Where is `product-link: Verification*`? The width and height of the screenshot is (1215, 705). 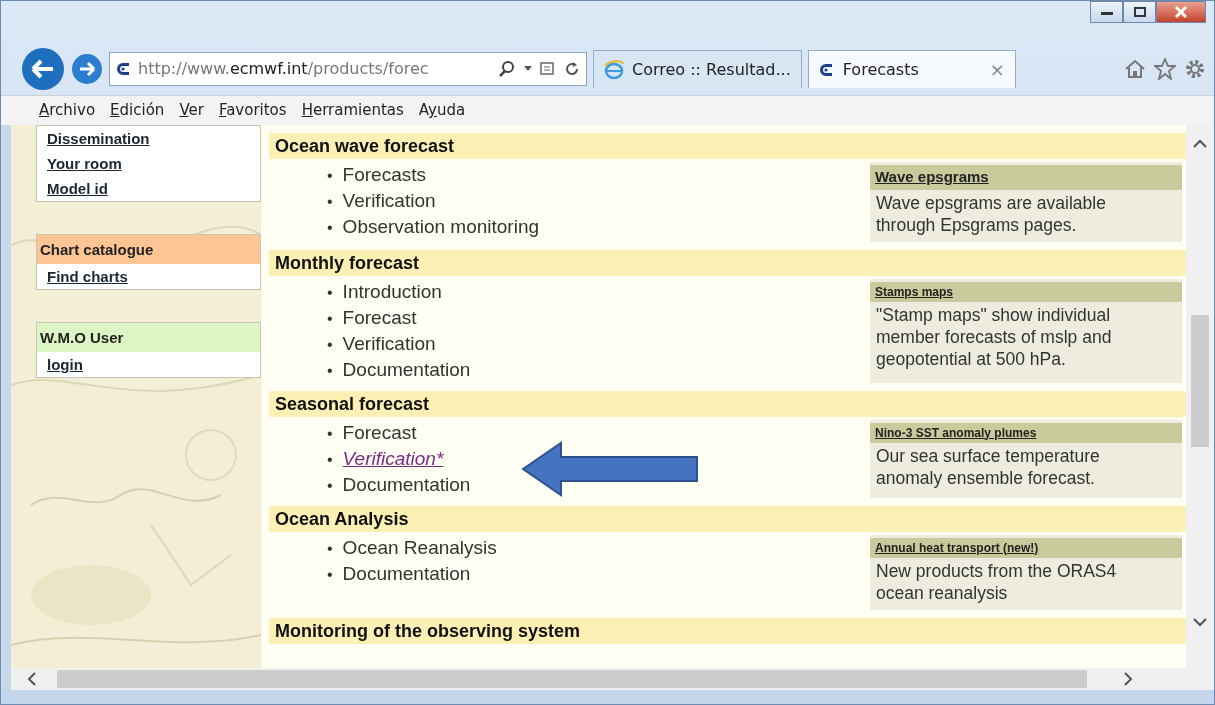
product-link: Verification* is located at coordinates (393, 458).